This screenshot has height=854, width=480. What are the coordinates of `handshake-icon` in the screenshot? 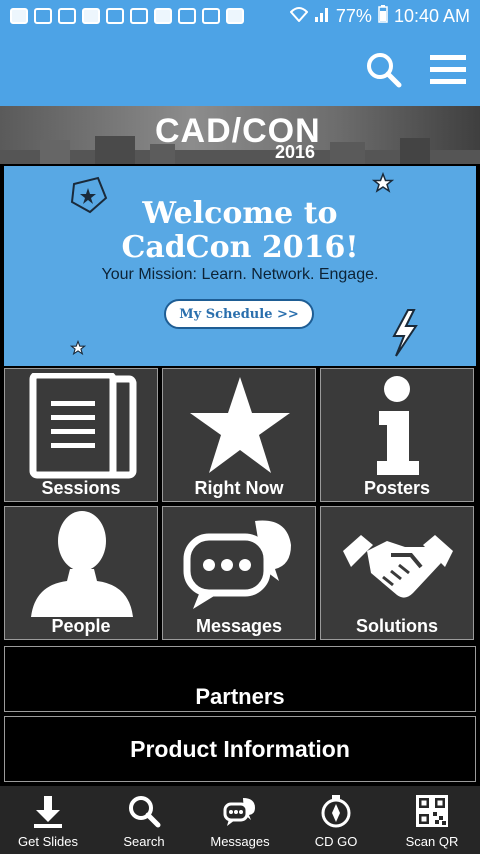 It's located at (398, 566).